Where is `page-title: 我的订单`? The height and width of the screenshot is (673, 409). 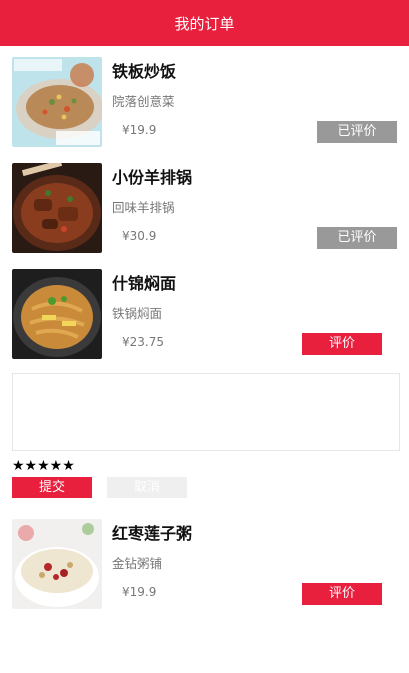 page-title: 我的订单 is located at coordinates (204, 23).